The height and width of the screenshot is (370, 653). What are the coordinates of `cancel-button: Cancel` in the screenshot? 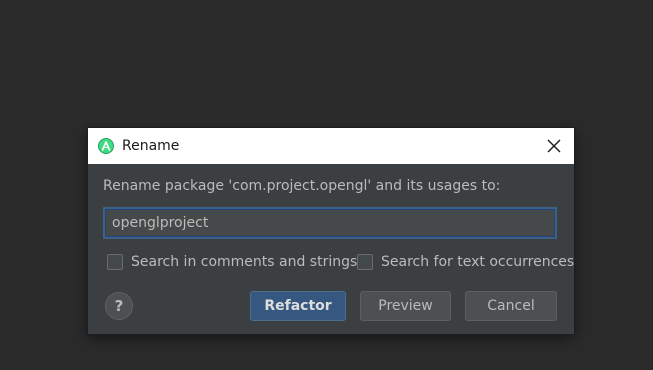 It's located at (511, 306).